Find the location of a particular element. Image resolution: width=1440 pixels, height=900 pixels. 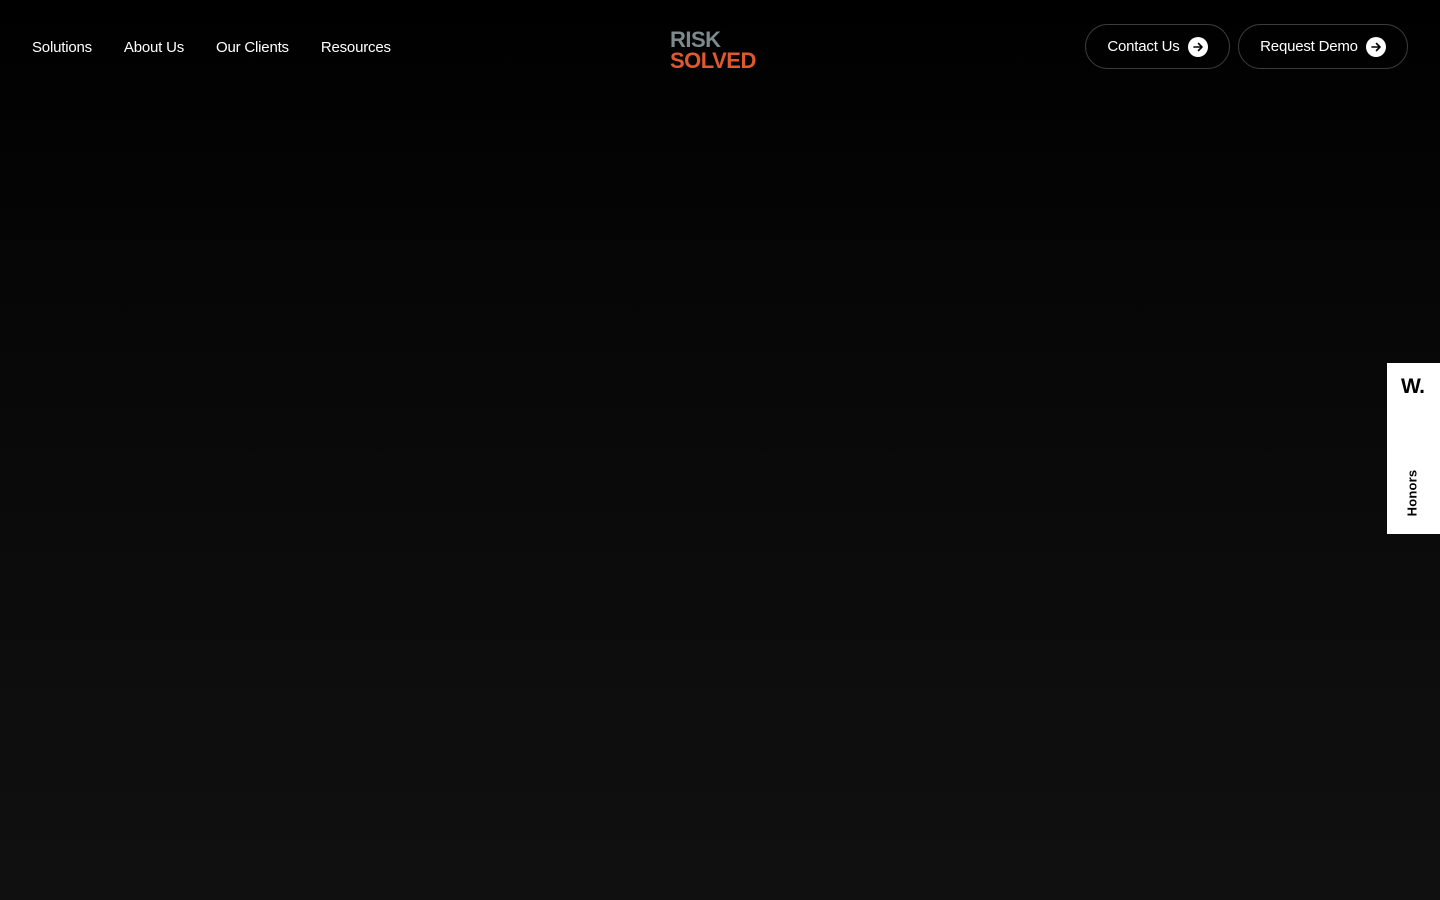

nav-item-solutions: Solutions is located at coordinates (62, 48).